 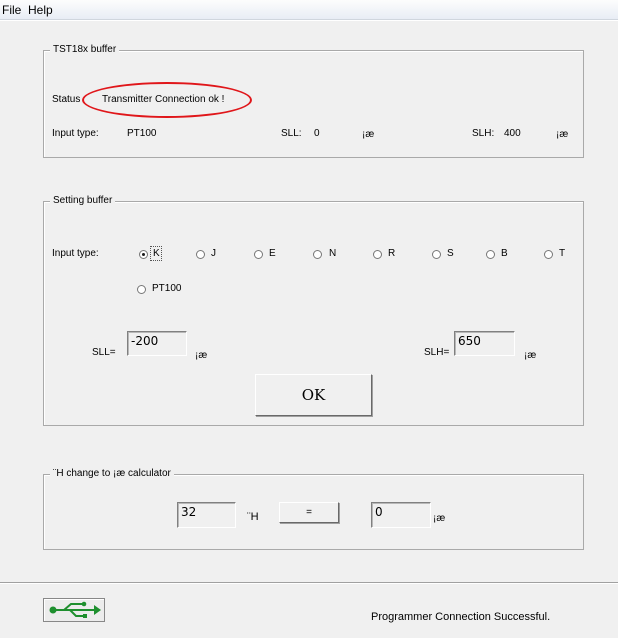 What do you see at coordinates (309, 10) in the screenshot?
I see `menu-bar: File Help` at bounding box center [309, 10].